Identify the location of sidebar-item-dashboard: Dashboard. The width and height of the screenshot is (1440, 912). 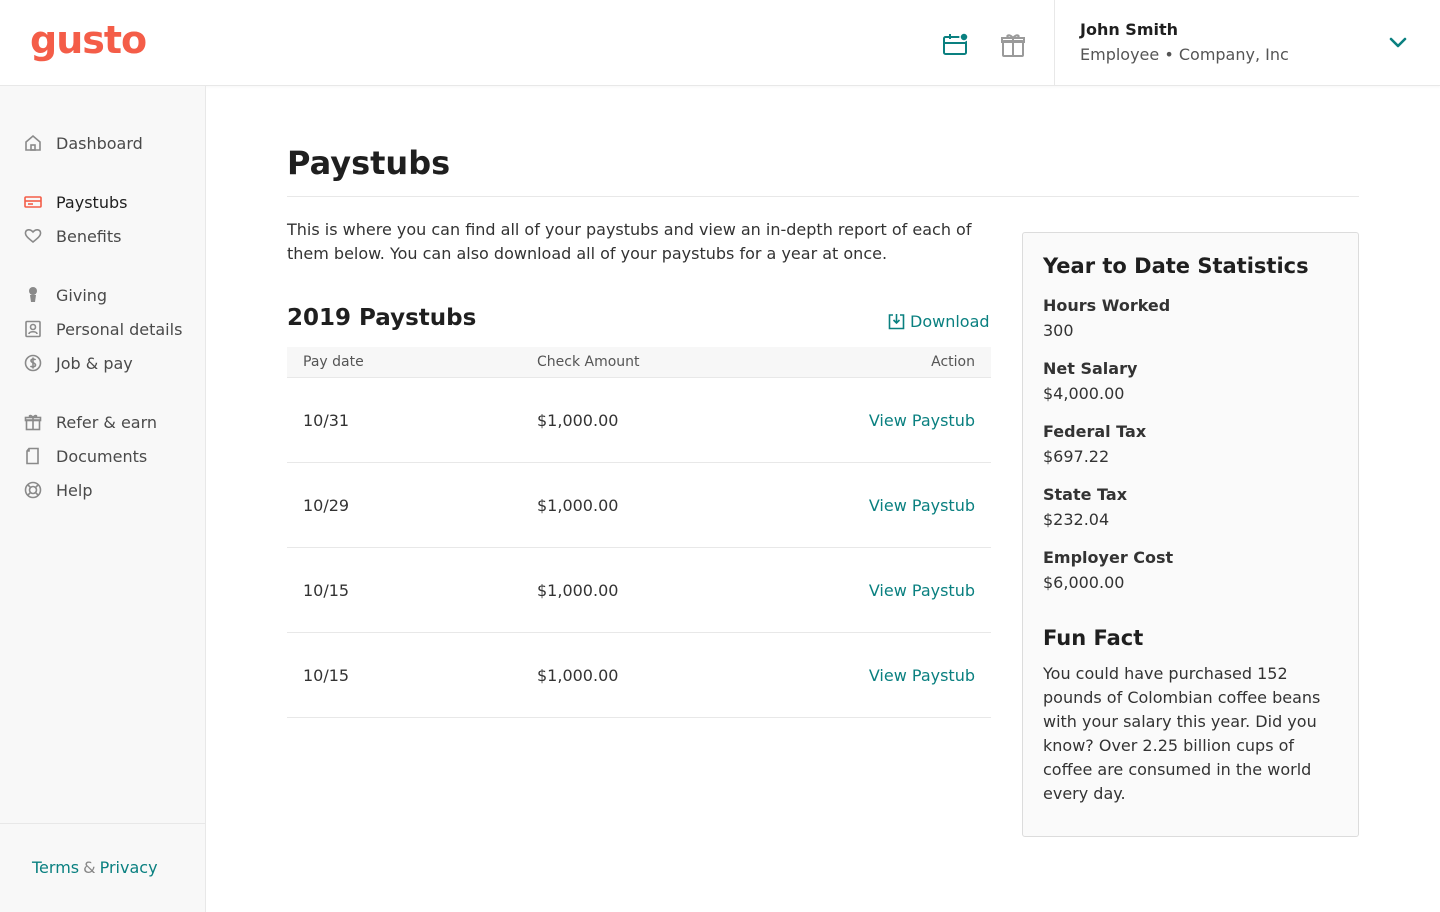
(83, 143).